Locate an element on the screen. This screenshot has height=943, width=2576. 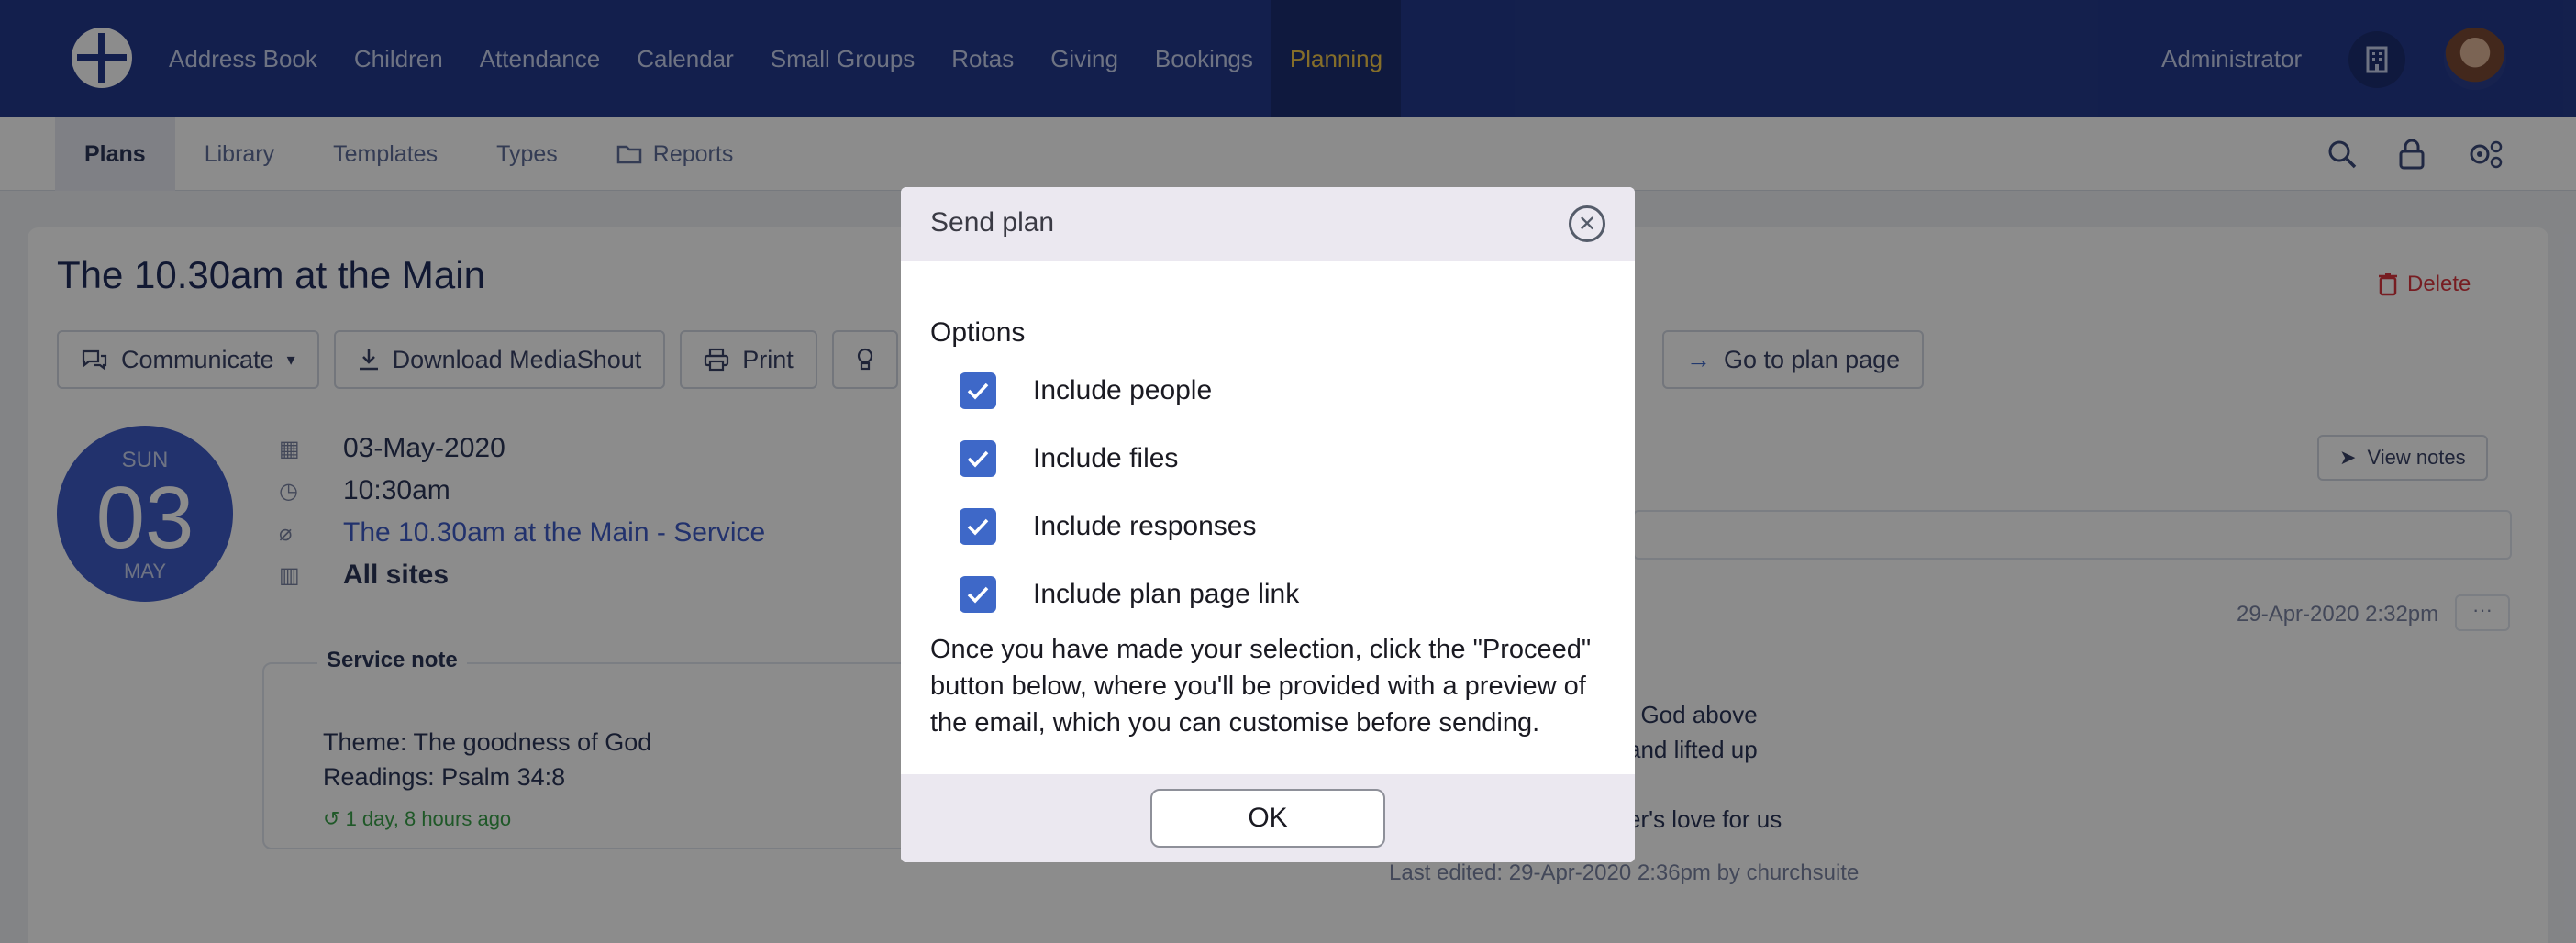
option-include-responses: Include responses is located at coordinates (1108, 526).